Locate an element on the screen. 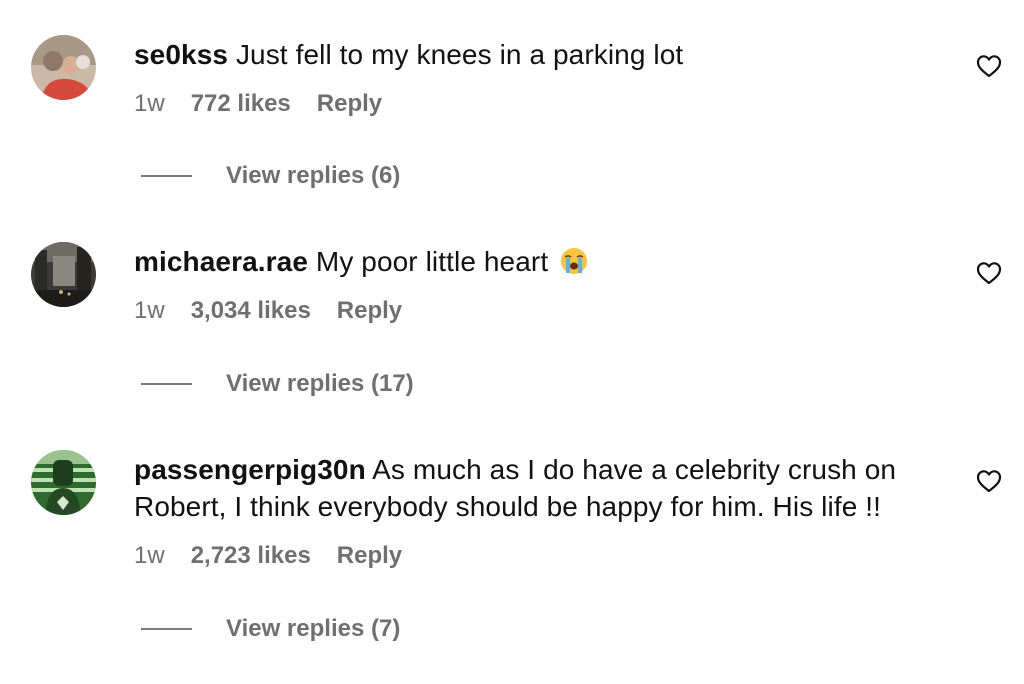 The height and width of the screenshot is (684, 1024). view-replies-button: View replies (17) is located at coordinates (277, 384).